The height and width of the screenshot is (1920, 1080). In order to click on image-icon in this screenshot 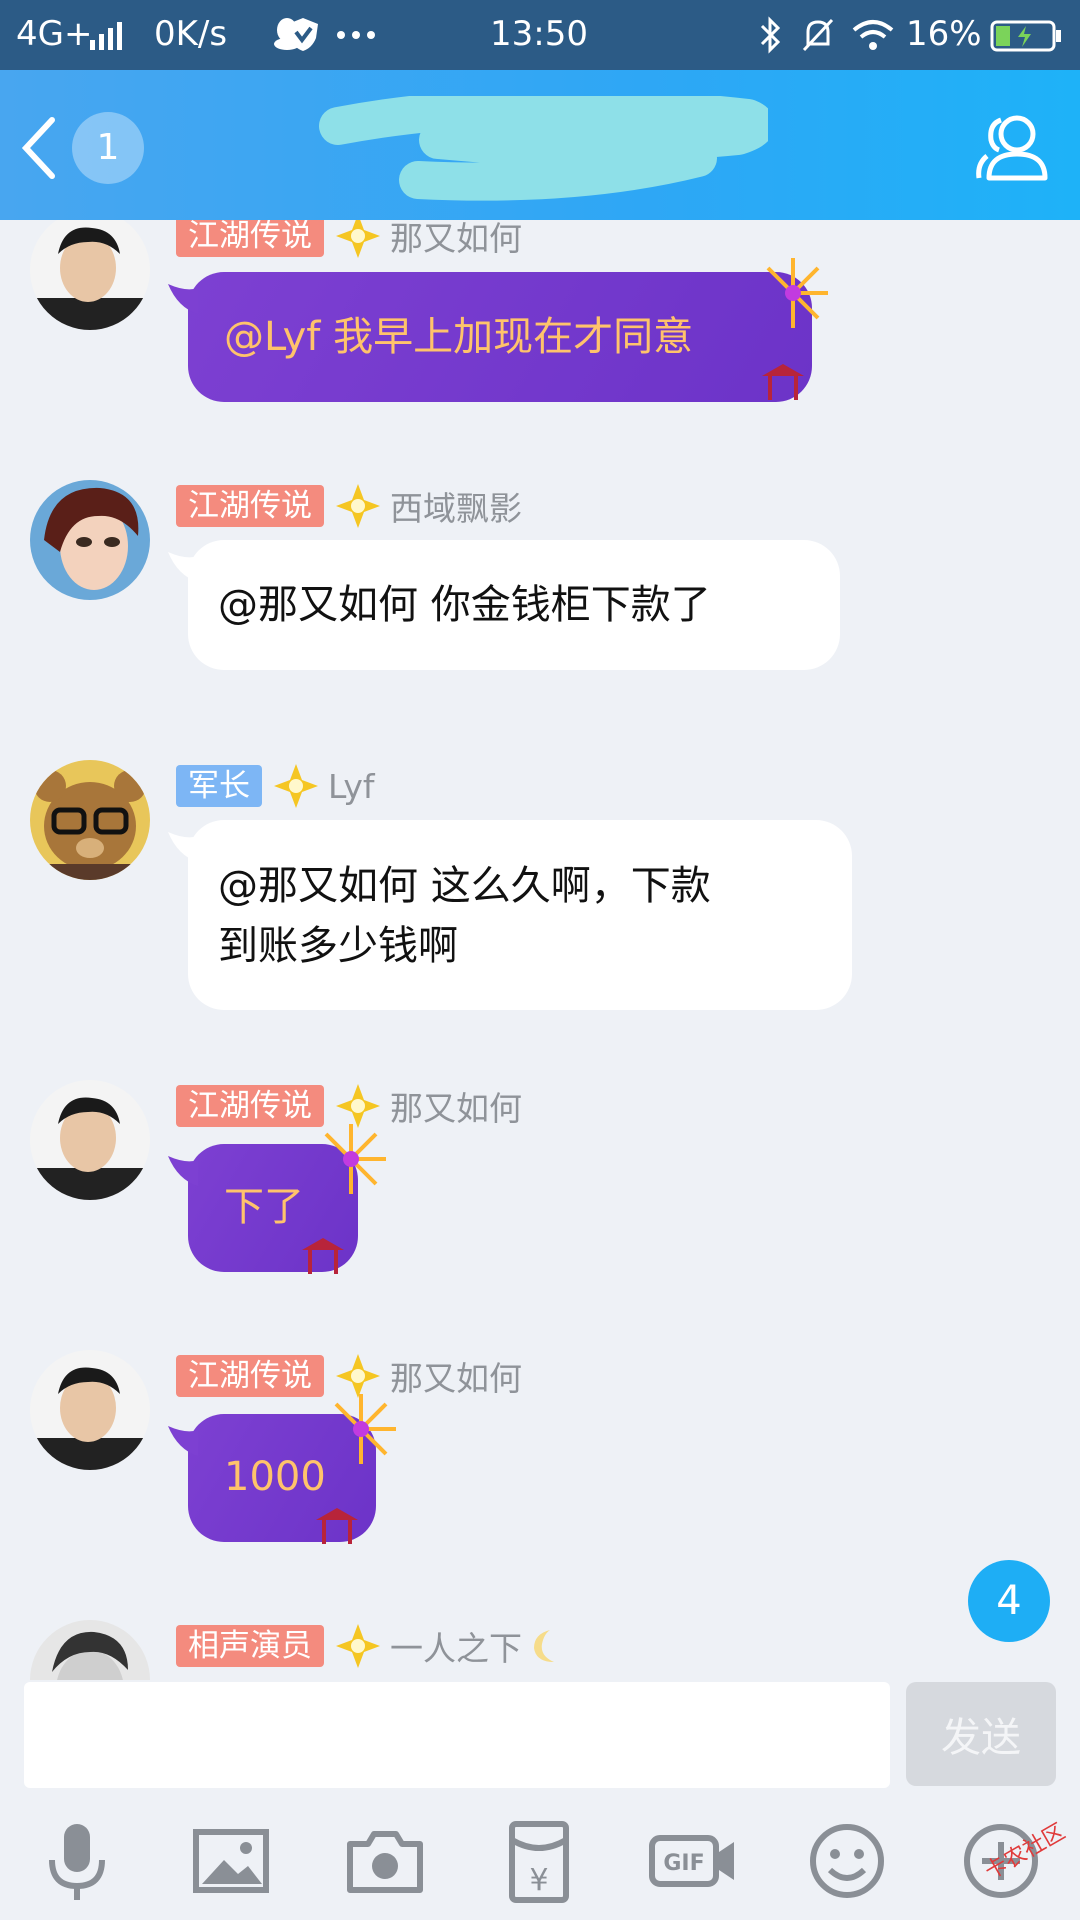, I will do `click(231, 1861)`.